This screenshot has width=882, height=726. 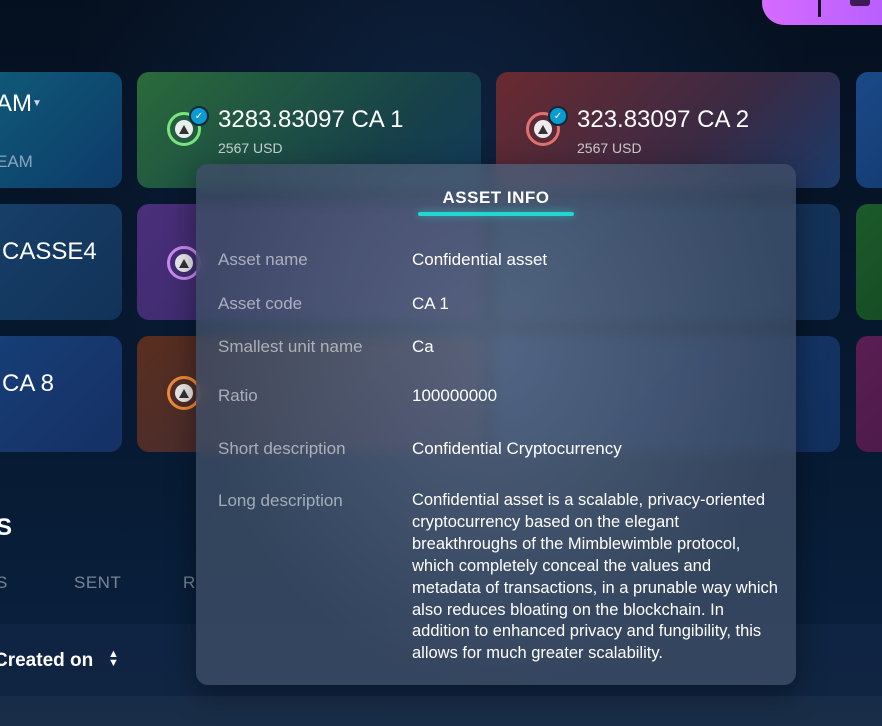 What do you see at coordinates (869, 394) in the screenshot?
I see `asset-card-magenta-partial` at bounding box center [869, 394].